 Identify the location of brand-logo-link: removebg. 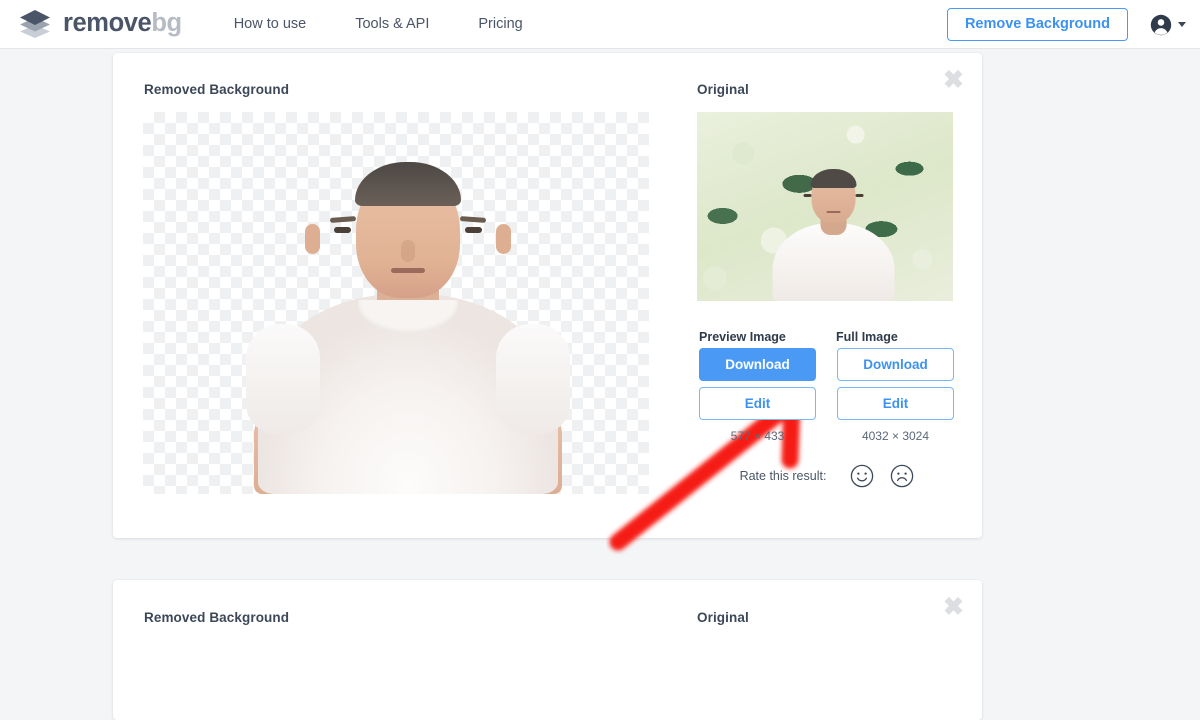
(100, 24).